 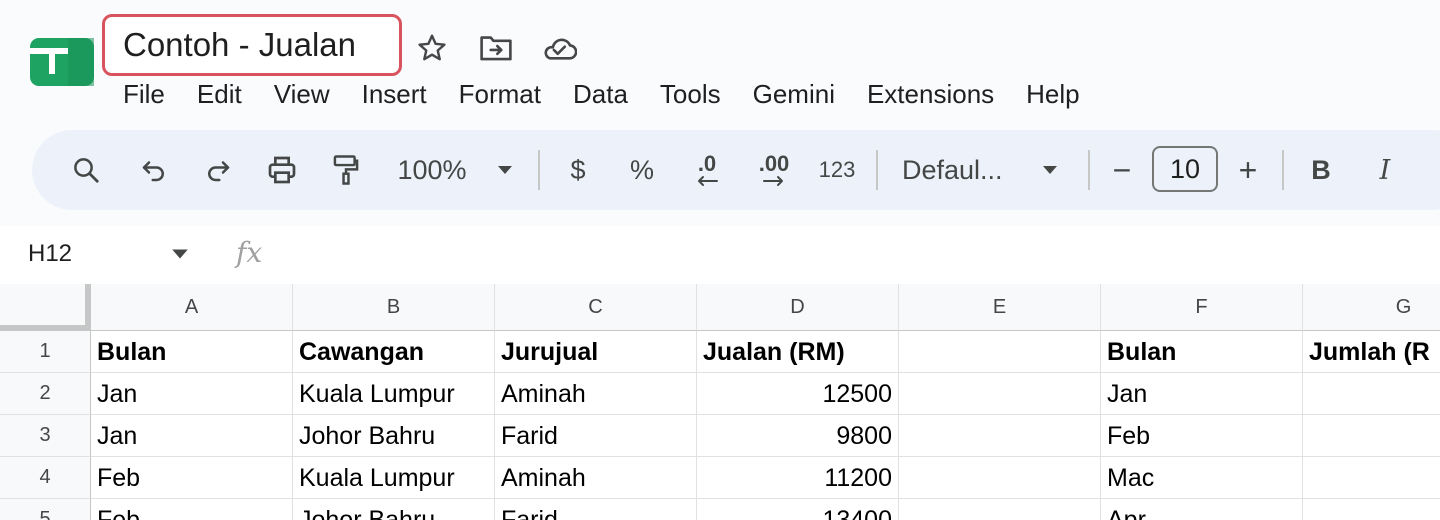 I want to click on cell-c1: Jurujual, so click(x=596, y=352).